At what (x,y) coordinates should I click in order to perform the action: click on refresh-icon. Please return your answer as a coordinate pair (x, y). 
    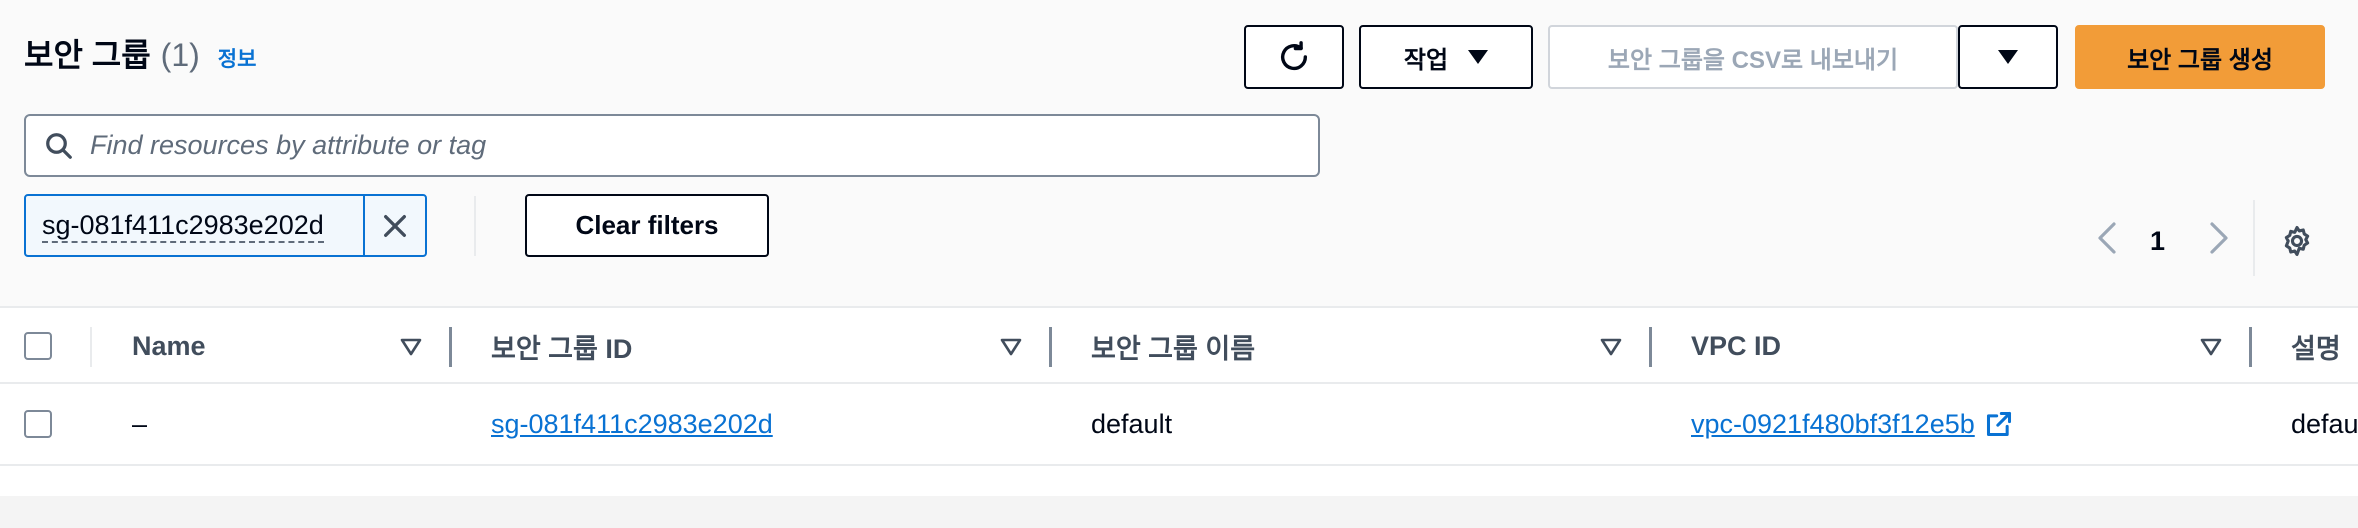
    Looking at the image, I should click on (1294, 56).